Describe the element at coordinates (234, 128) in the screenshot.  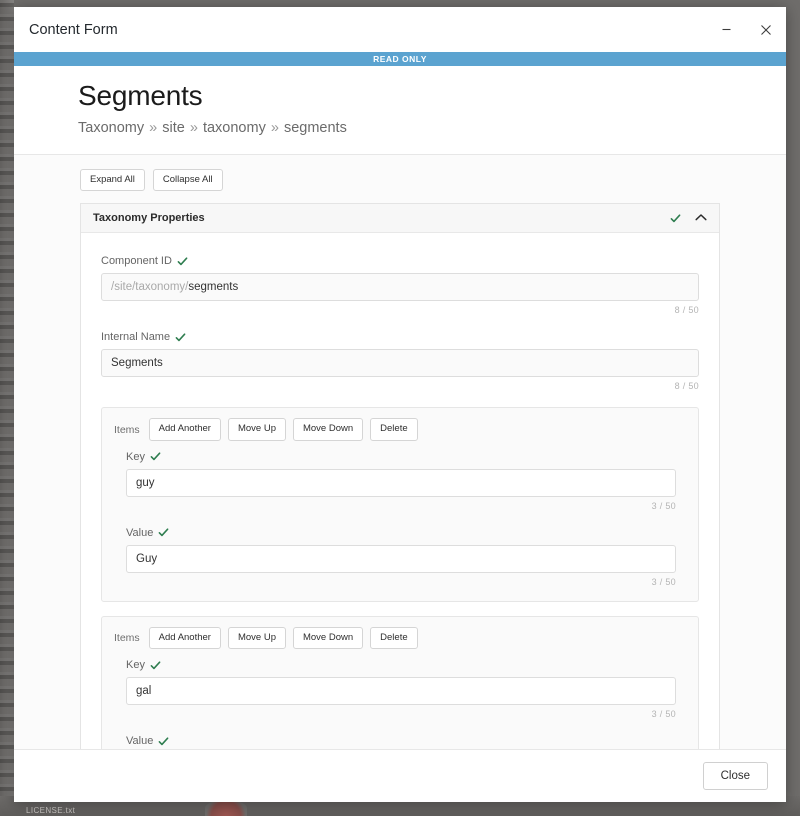
I see `breadcrumb-item-taxonomy: taxonomy` at that location.